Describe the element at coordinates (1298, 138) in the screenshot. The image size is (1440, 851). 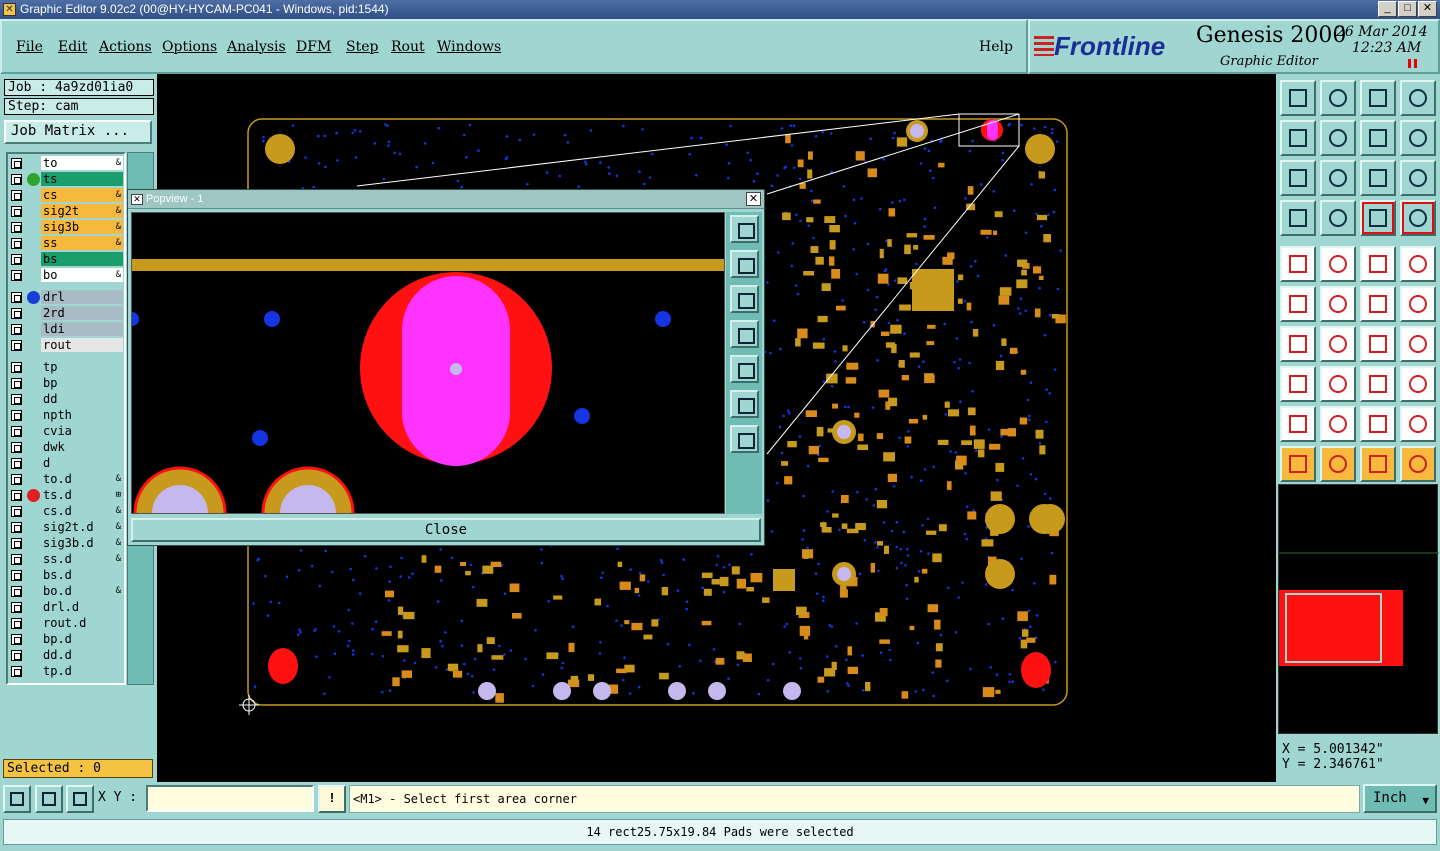
I see `move-left-icon` at that location.